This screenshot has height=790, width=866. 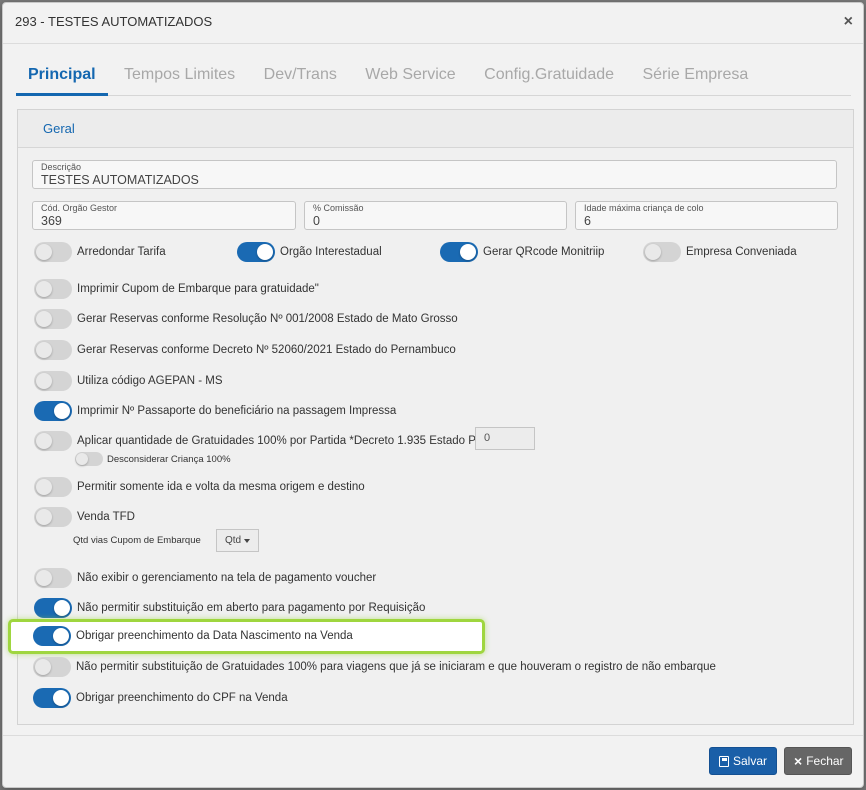 I want to click on close-label: Fechar, so click(x=825, y=761).